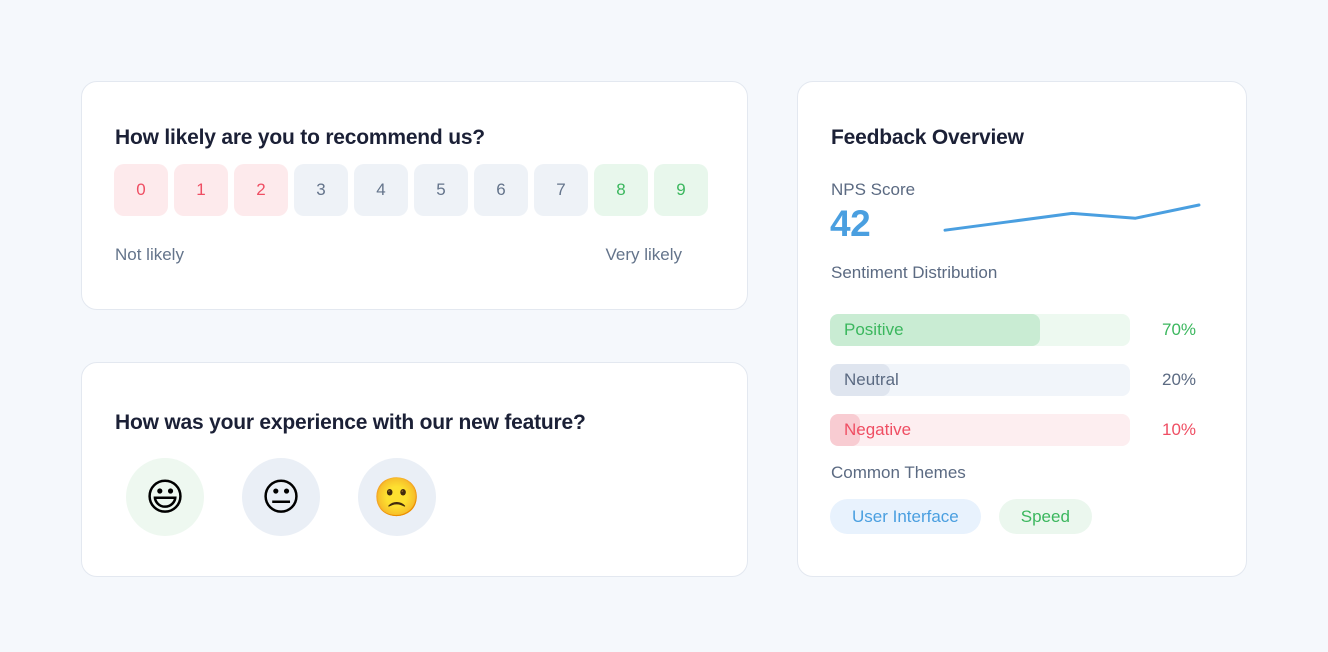 The height and width of the screenshot is (652, 1328). I want to click on nps-option-3: 3, so click(321, 190).